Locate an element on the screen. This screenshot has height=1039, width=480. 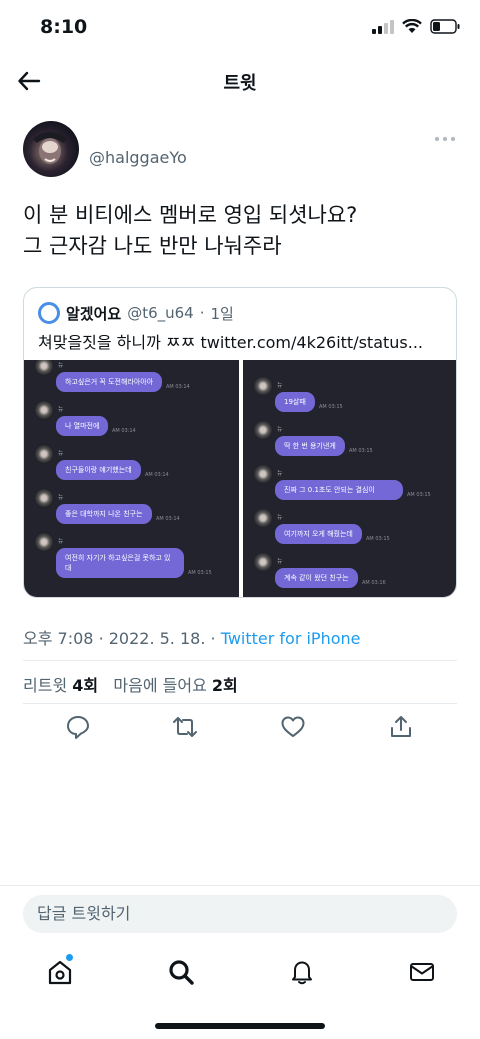
tweet-actions is located at coordinates (240, 729).